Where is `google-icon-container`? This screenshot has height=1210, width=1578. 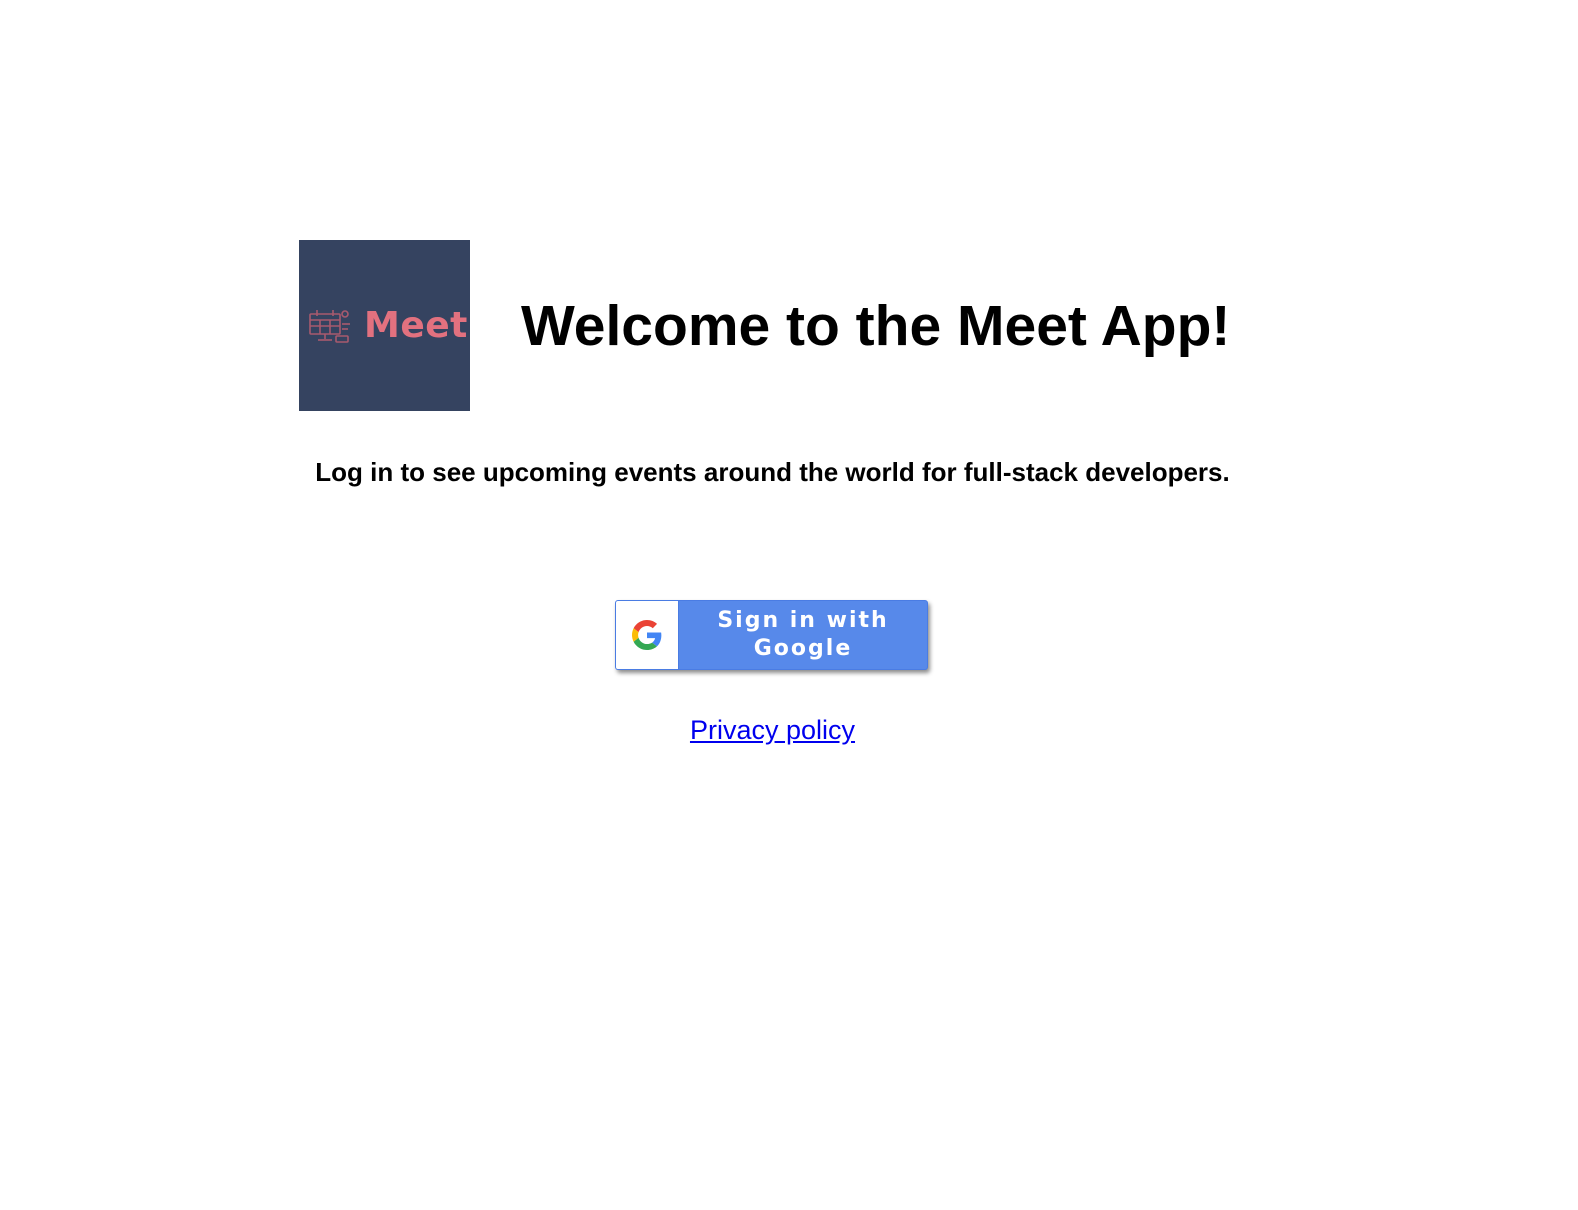
google-icon-container is located at coordinates (647, 635).